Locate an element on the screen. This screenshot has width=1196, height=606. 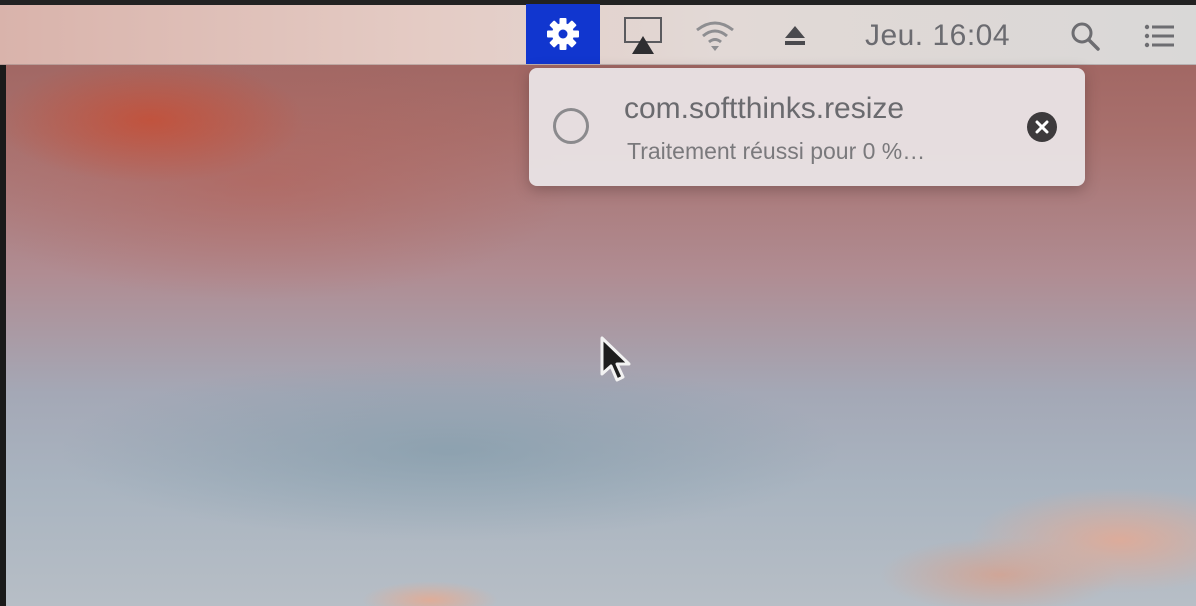
close-icon is located at coordinates (1042, 127).